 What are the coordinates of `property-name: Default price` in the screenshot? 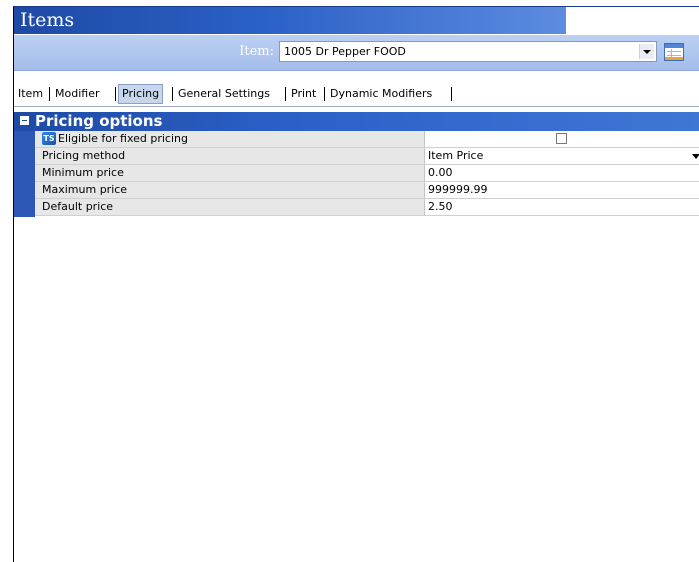 It's located at (230, 207).